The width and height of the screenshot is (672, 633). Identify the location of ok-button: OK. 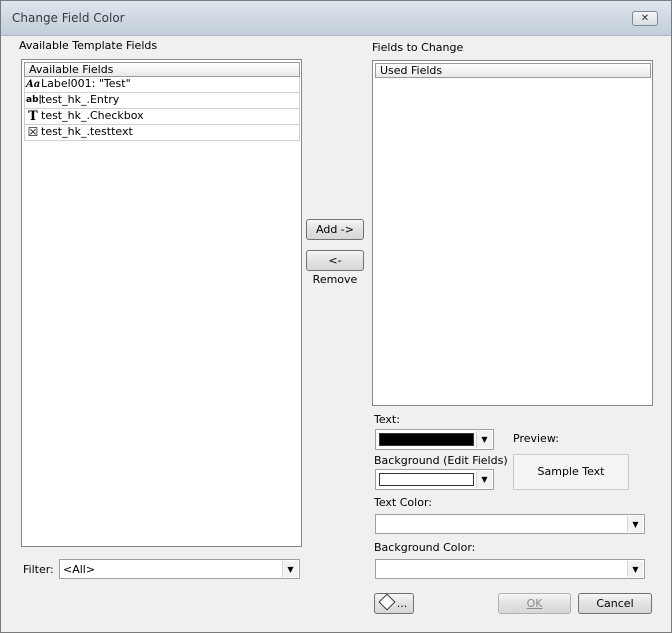
(534, 603).